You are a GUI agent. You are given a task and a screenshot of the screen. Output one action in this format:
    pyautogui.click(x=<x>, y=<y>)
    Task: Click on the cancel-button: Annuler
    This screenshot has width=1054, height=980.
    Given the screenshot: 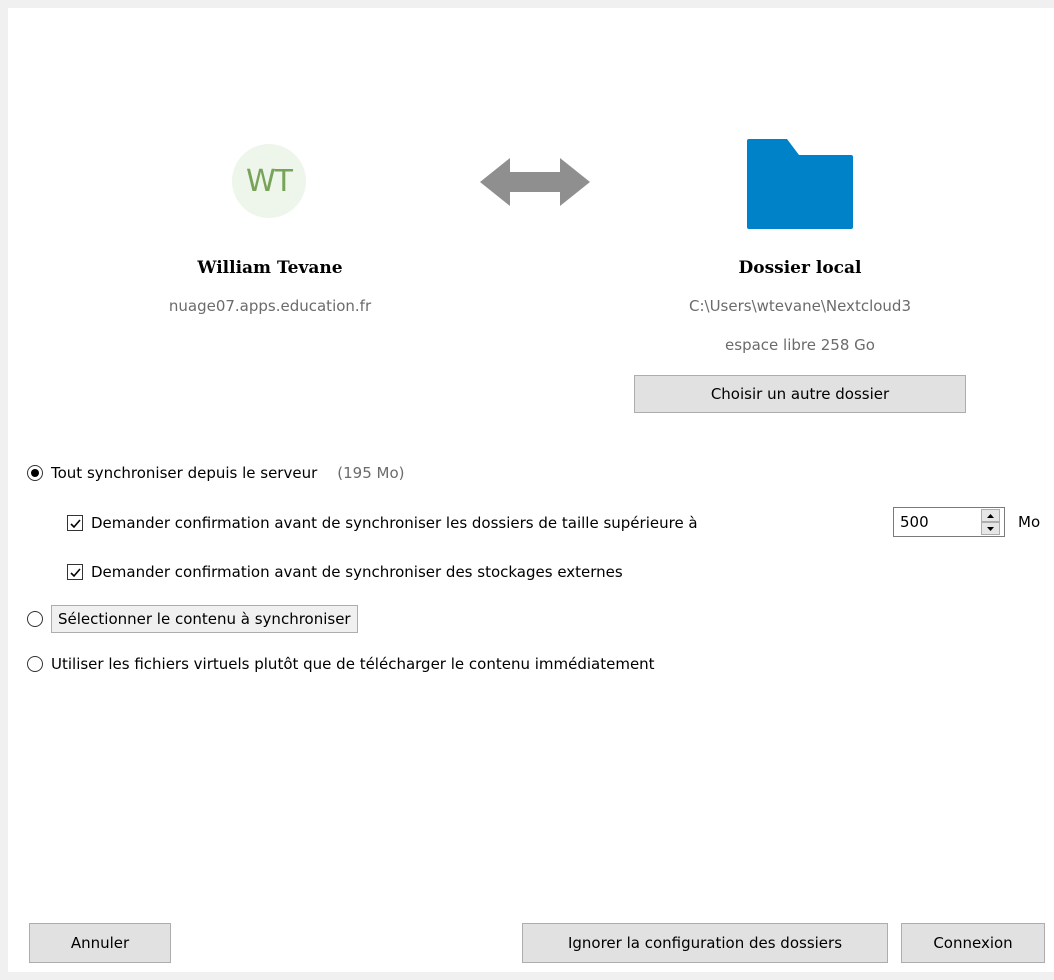 What is the action you would take?
    pyautogui.click(x=100, y=943)
    